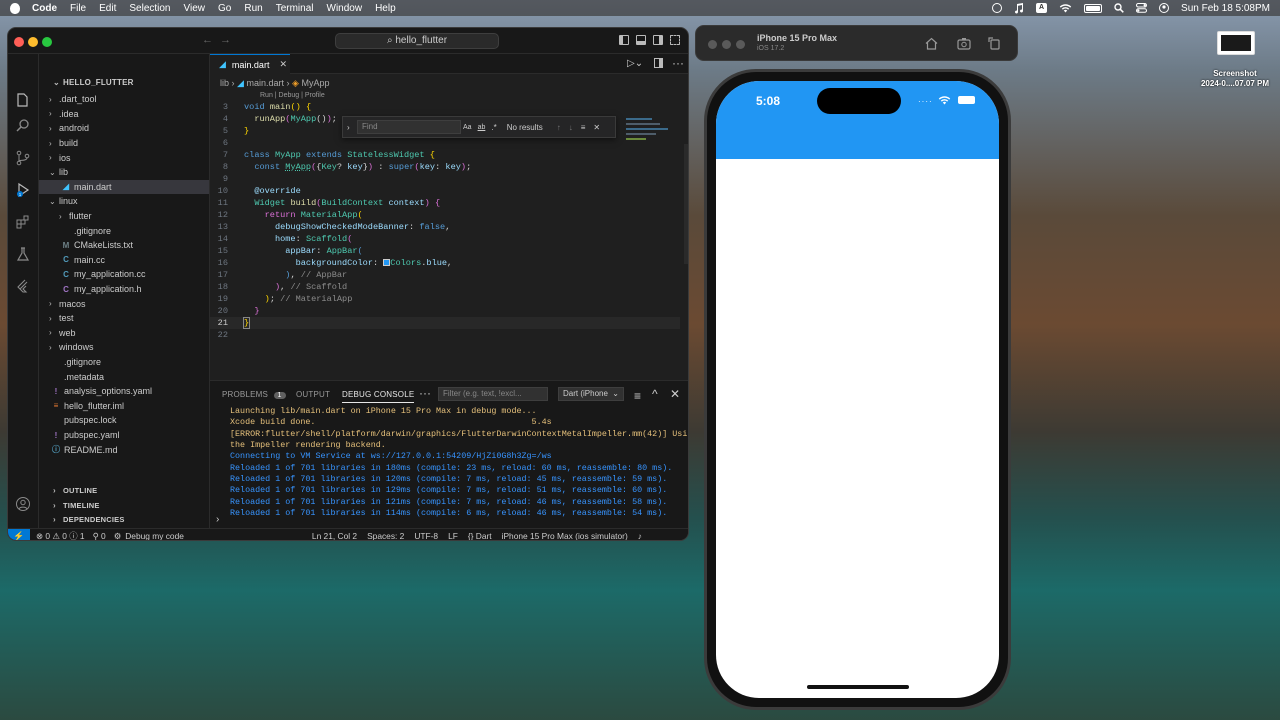 The image size is (1280, 720). I want to click on tree-file: ! analysis_options.yaml, so click(124, 391).